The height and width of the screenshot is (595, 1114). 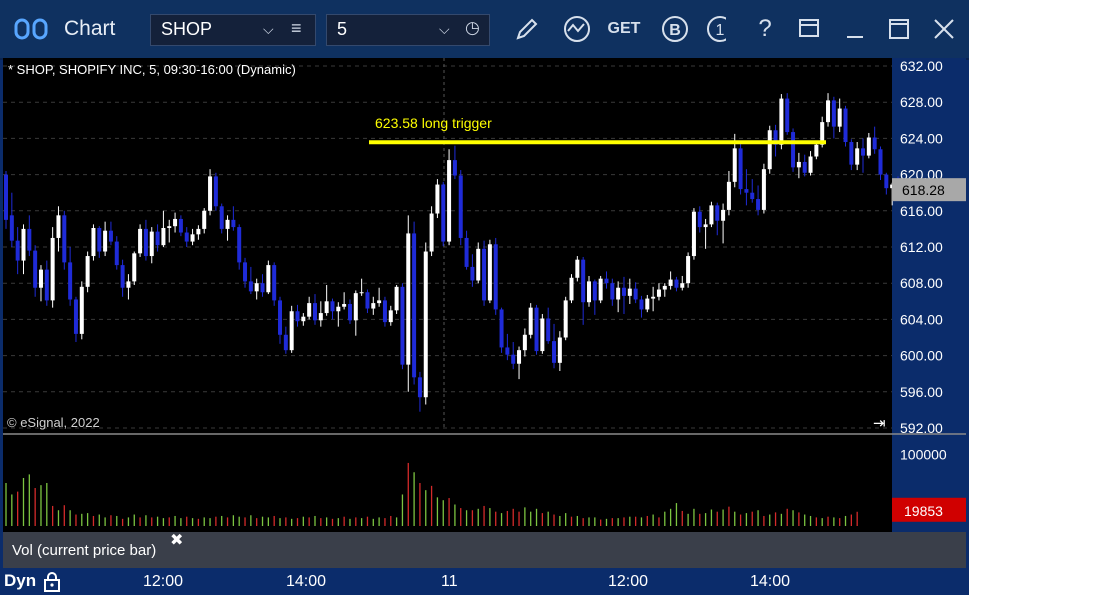 What do you see at coordinates (84, 550) in the screenshot?
I see `volume-label-text: Vol (current price bar)` at bounding box center [84, 550].